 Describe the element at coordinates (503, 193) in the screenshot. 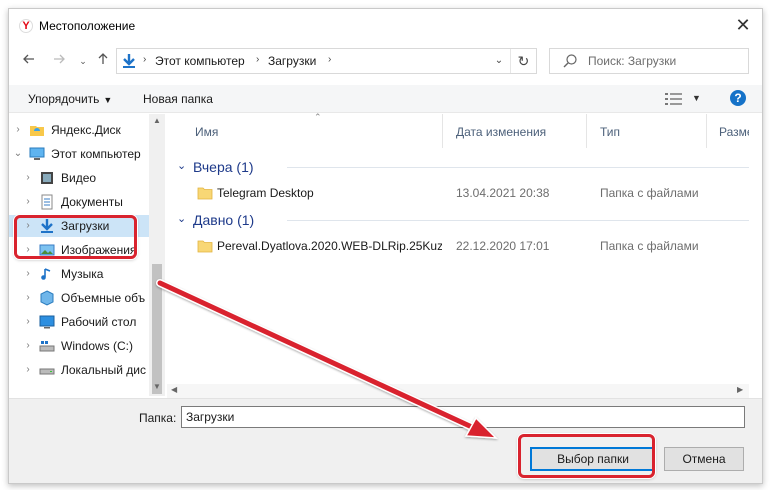

I see `item-date: 13.04.2021 20:38` at that location.